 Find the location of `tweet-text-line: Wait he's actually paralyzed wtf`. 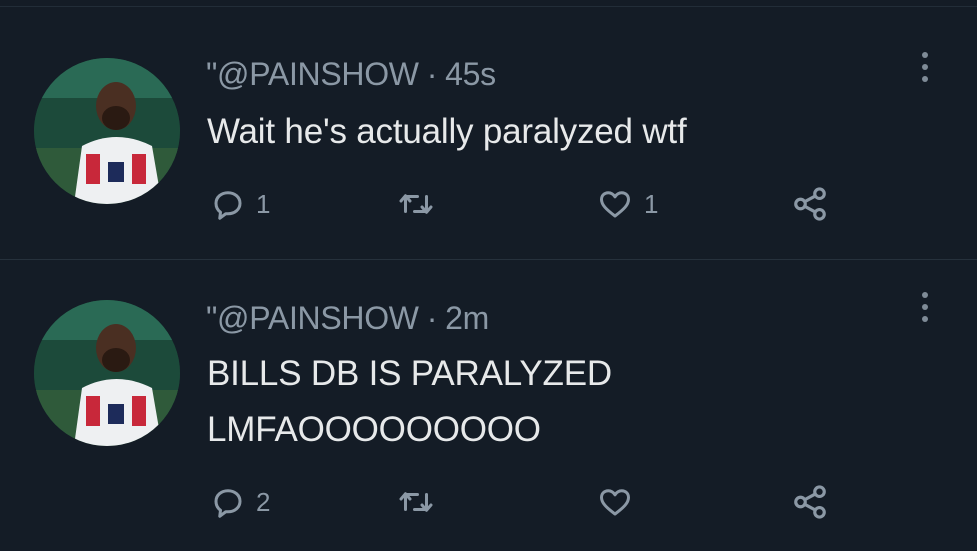

tweet-text-line: Wait he's actually paralyzed wtf is located at coordinates (447, 131).